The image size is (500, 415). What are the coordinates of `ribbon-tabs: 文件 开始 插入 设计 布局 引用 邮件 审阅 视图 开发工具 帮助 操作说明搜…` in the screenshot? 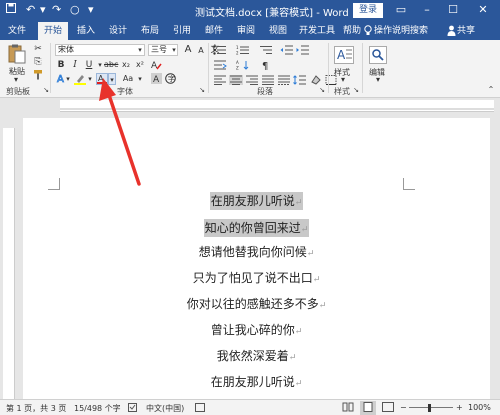 It's located at (250, 31).